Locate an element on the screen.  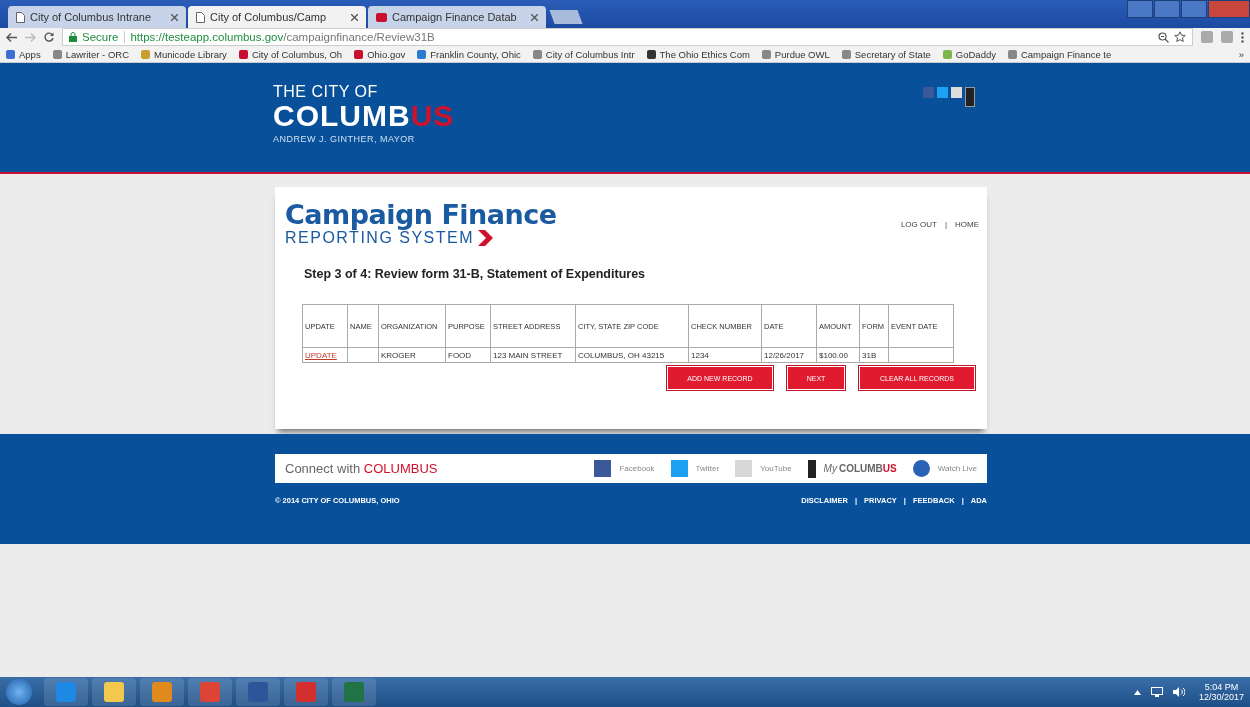
lock-icon is located at coordinates (73, 37).